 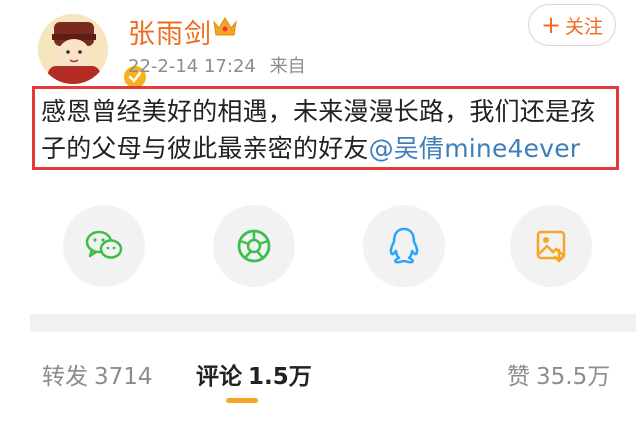 What do you see at coordinates (584, 26) in the screenshot?
I see `follow-label: 关注` at bounding box center [584, 26].